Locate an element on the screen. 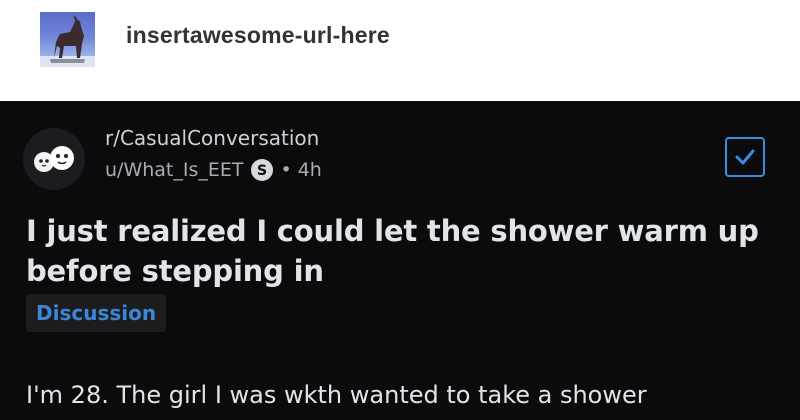  svg-text: S is located at coordinates (262, 171).